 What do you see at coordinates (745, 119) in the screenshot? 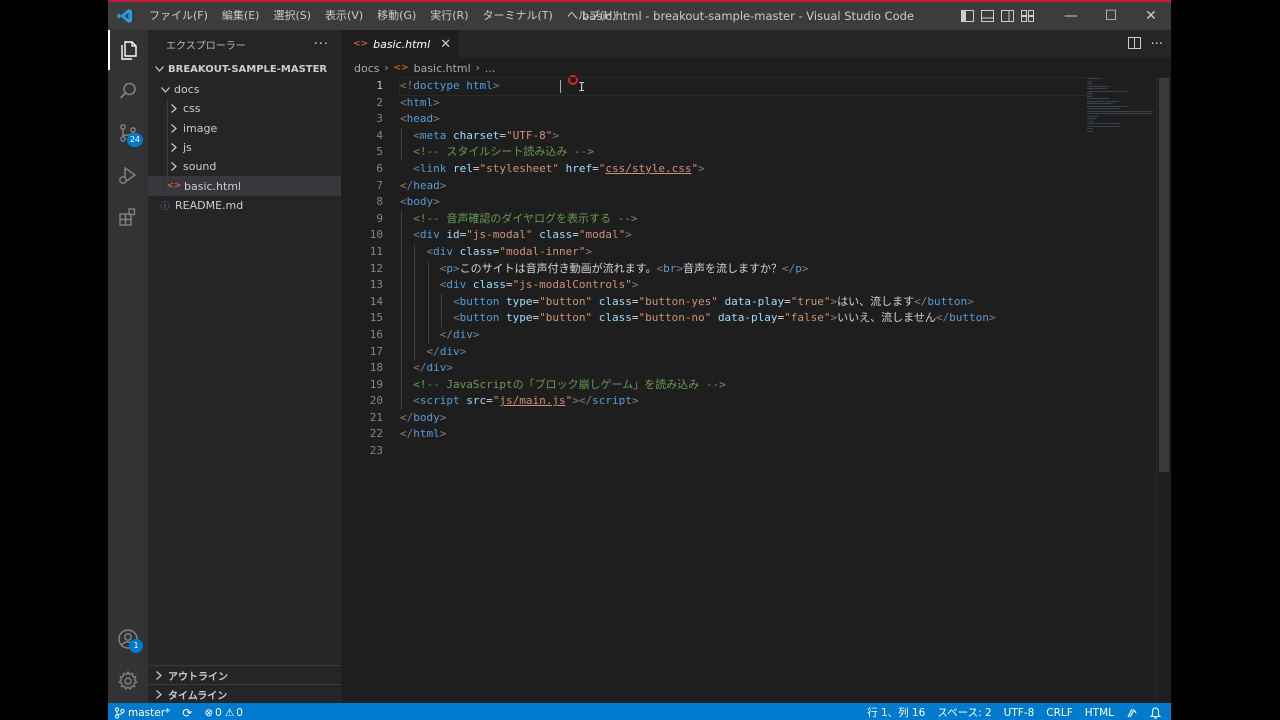
I see `code-line: <head>` at bounding box center [745, 119].